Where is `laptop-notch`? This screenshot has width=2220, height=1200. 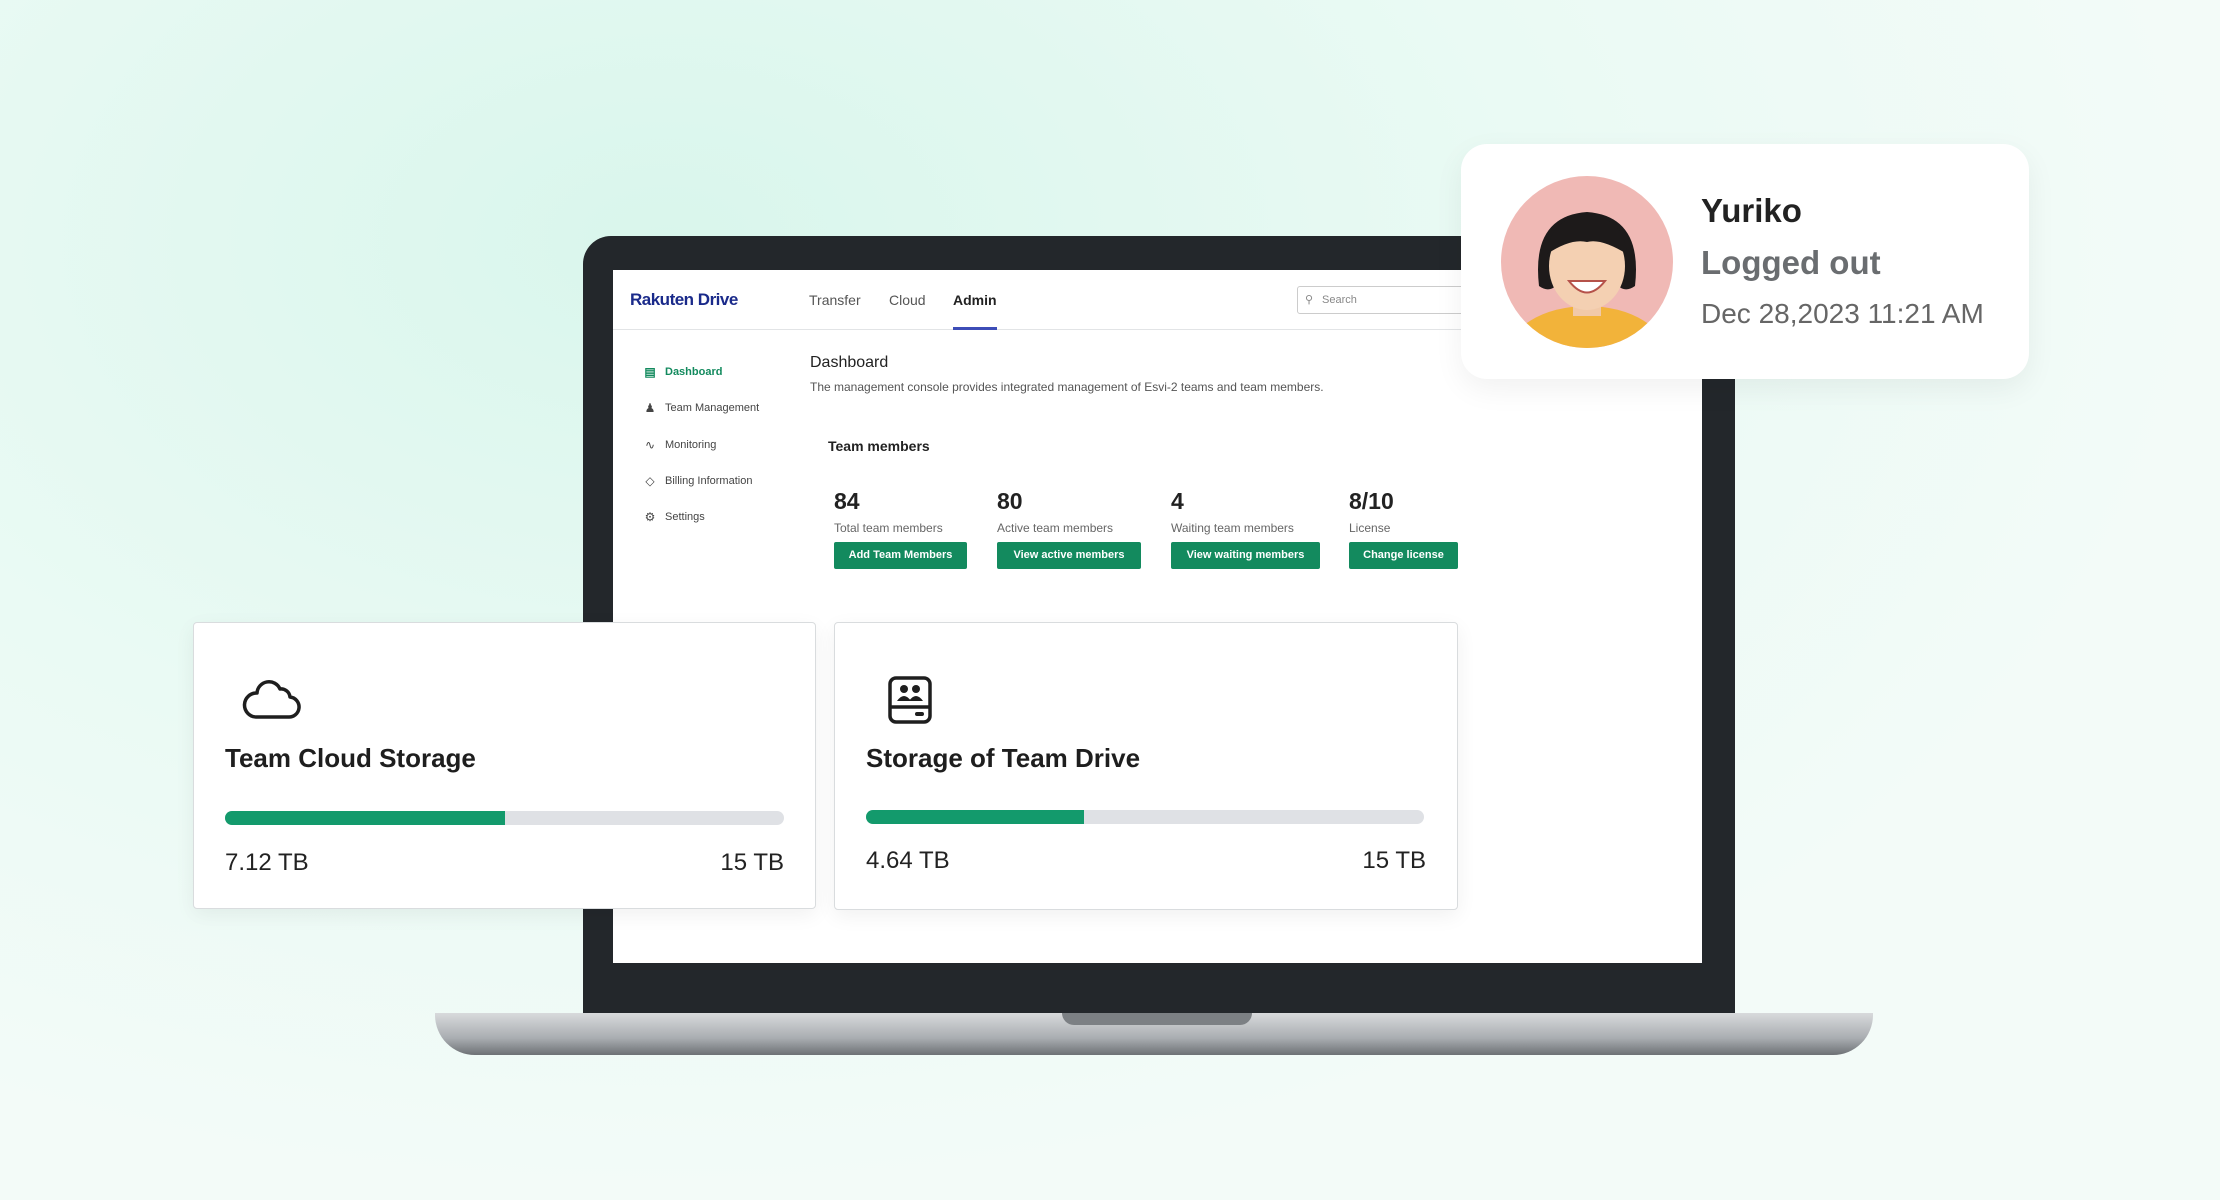
laptop-notch is located at coordinates (1157, 1019).